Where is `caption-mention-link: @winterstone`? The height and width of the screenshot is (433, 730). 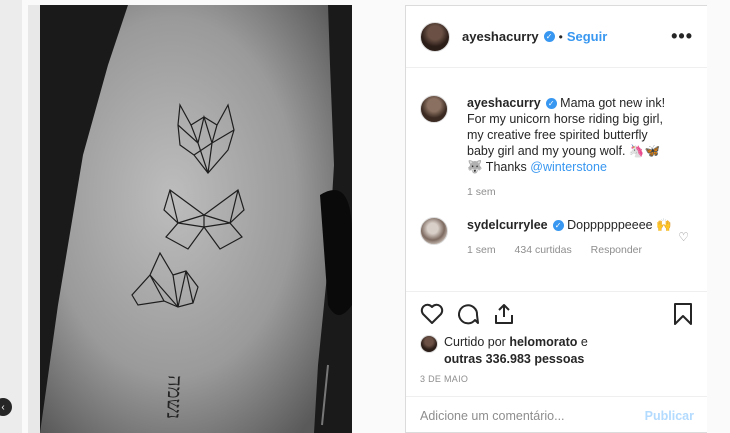
caption-mention-link: @winterstone is located at coordinates (568, 167).